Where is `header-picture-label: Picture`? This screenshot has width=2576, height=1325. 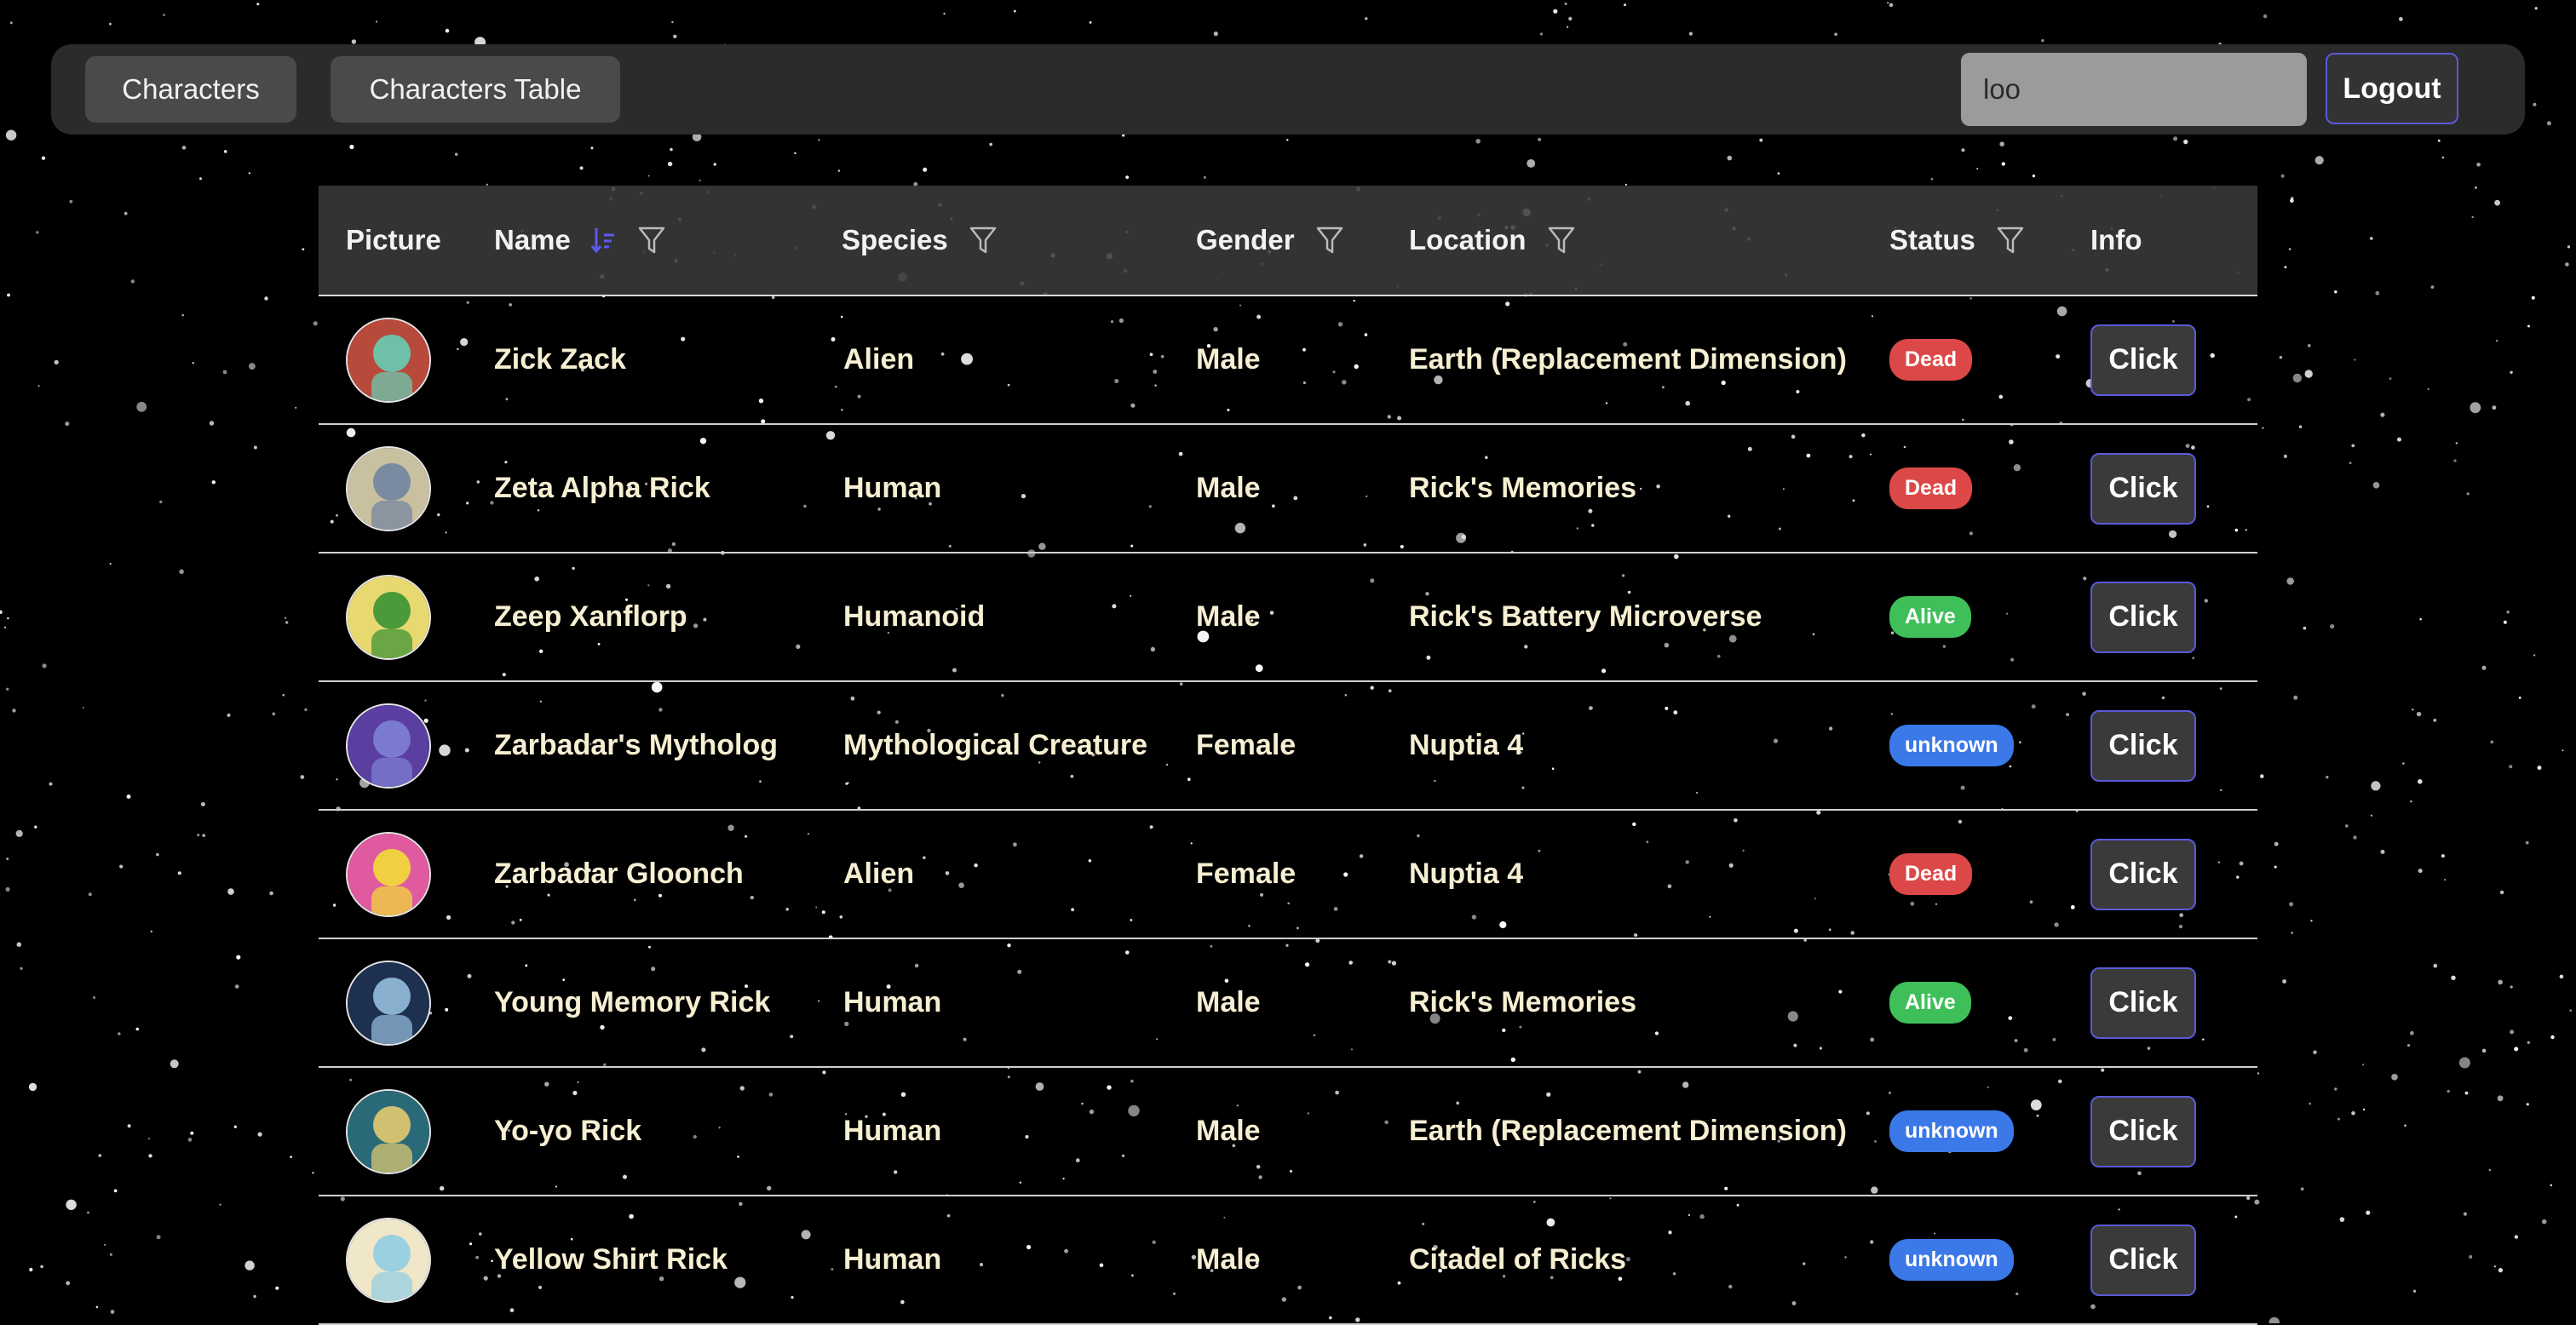 header-picture-label: Picture is located at coordinates (394, 239).